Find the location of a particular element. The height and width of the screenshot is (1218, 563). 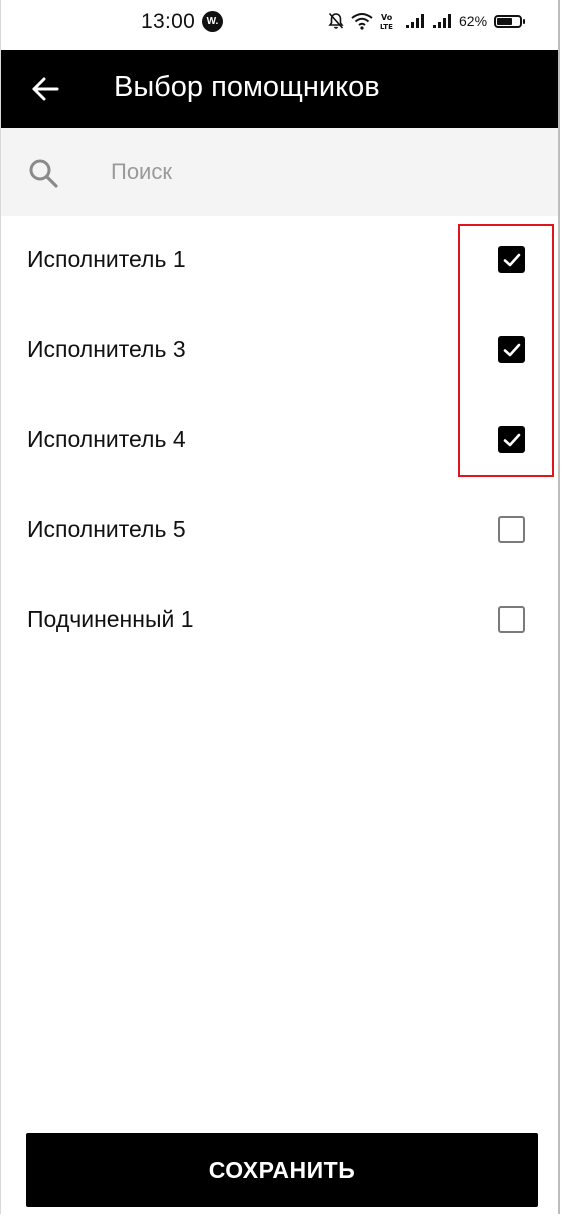

status-icons: Vo LTE 62% is located at coordinates (427, 21).